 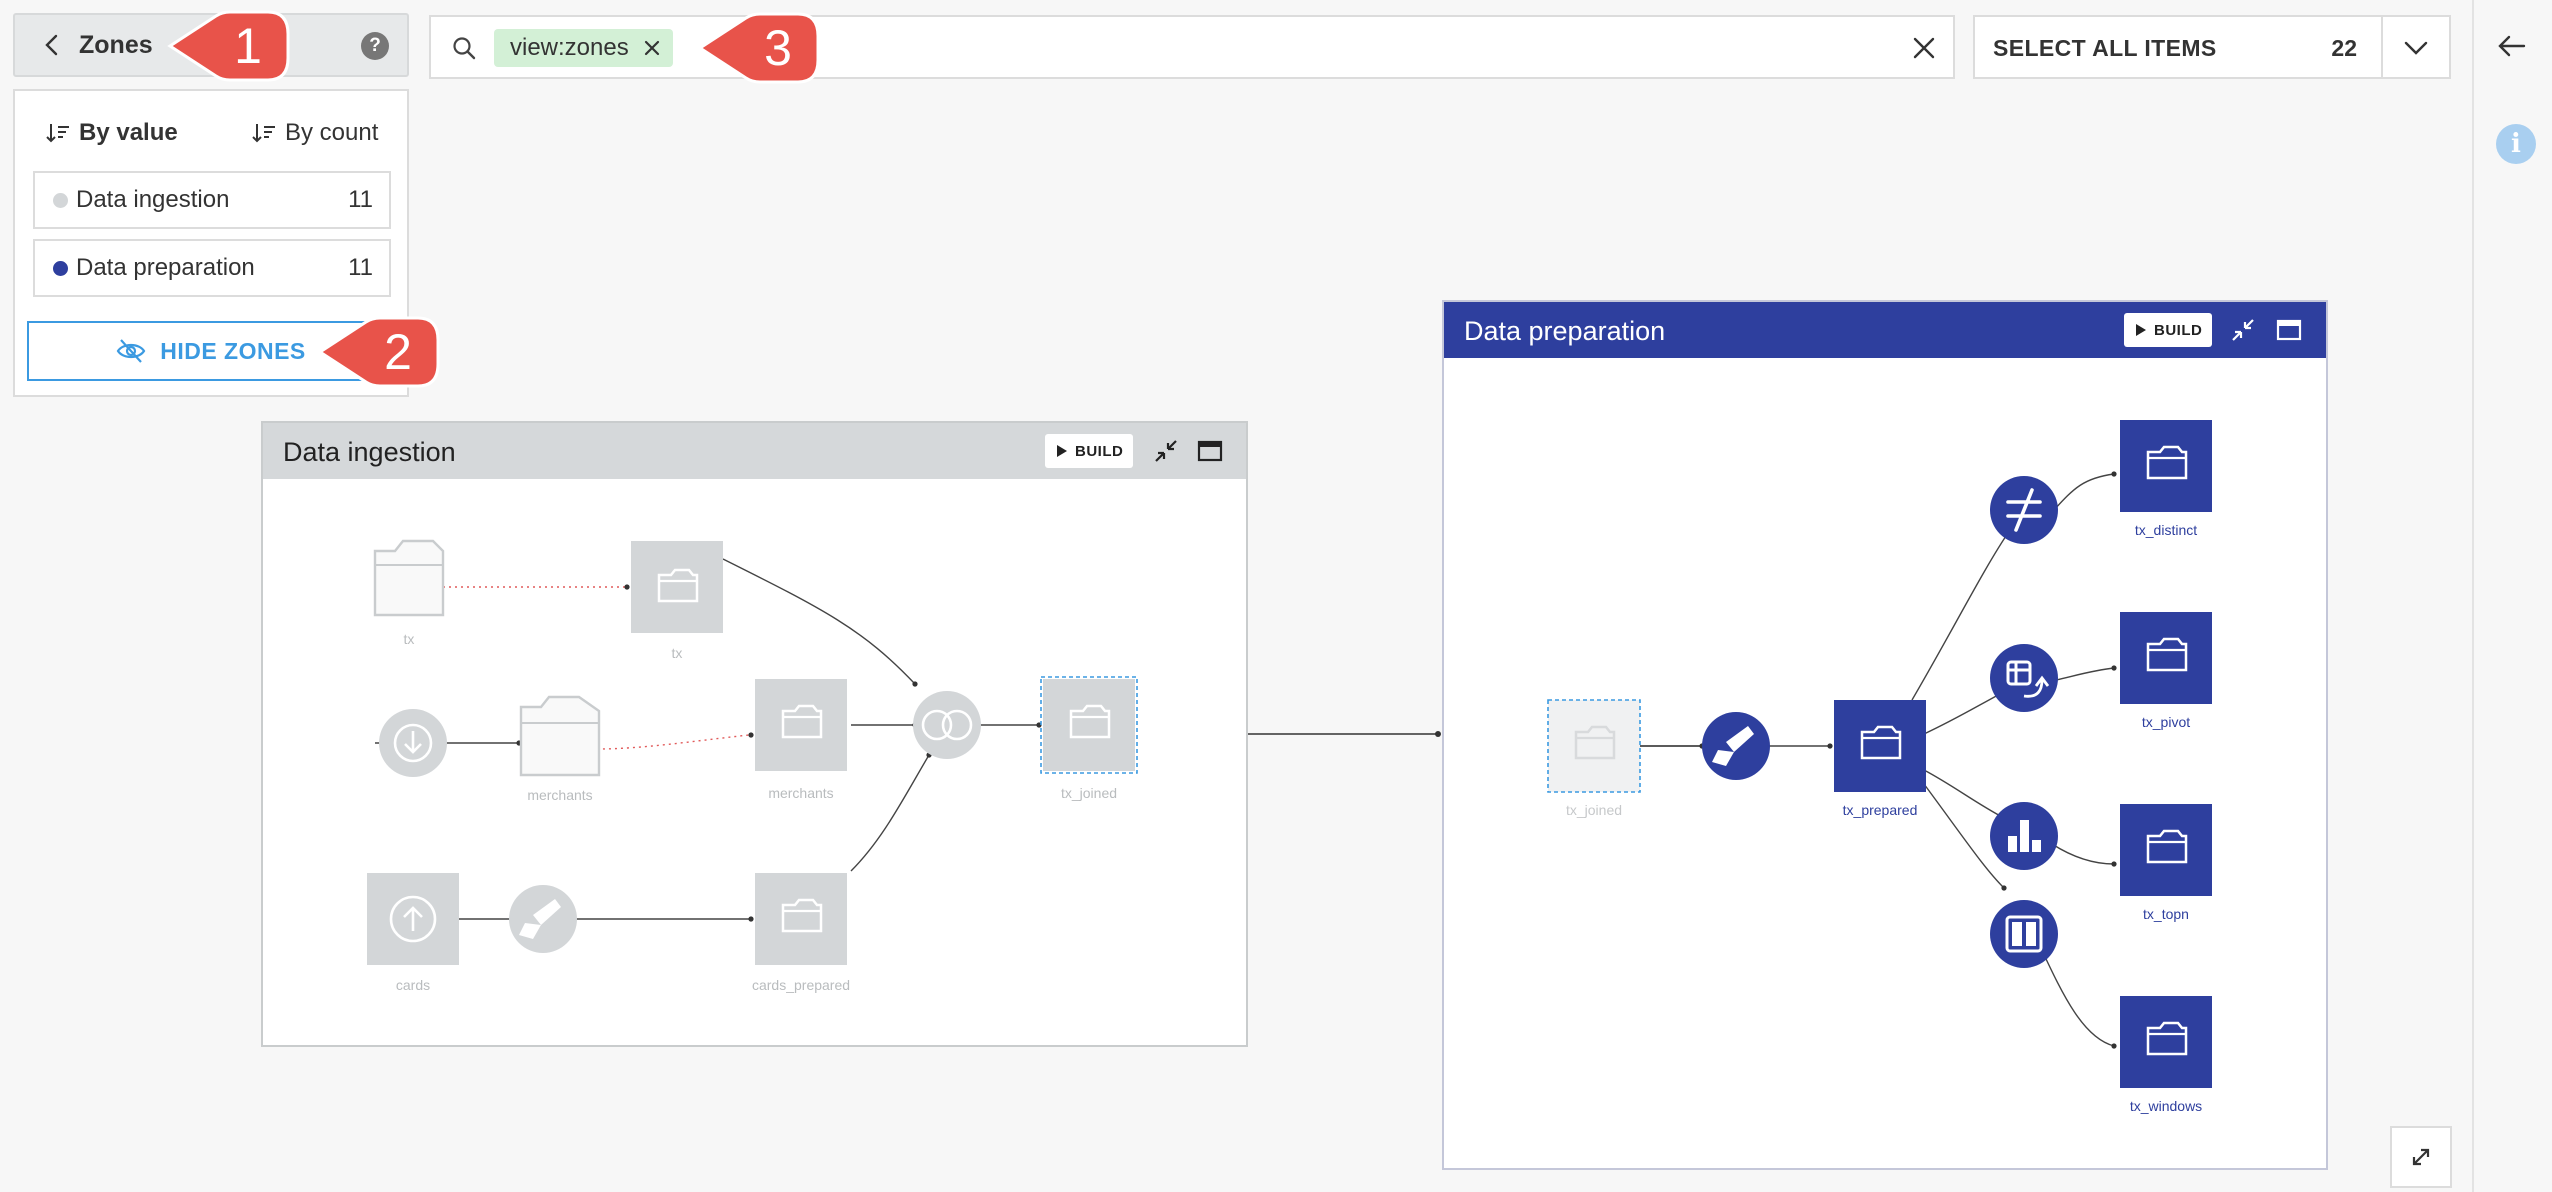 What do you see at coordinates (2024, 510) in the screenshot?
I see `distinct-recipe` at bounding box center [2024, 510].